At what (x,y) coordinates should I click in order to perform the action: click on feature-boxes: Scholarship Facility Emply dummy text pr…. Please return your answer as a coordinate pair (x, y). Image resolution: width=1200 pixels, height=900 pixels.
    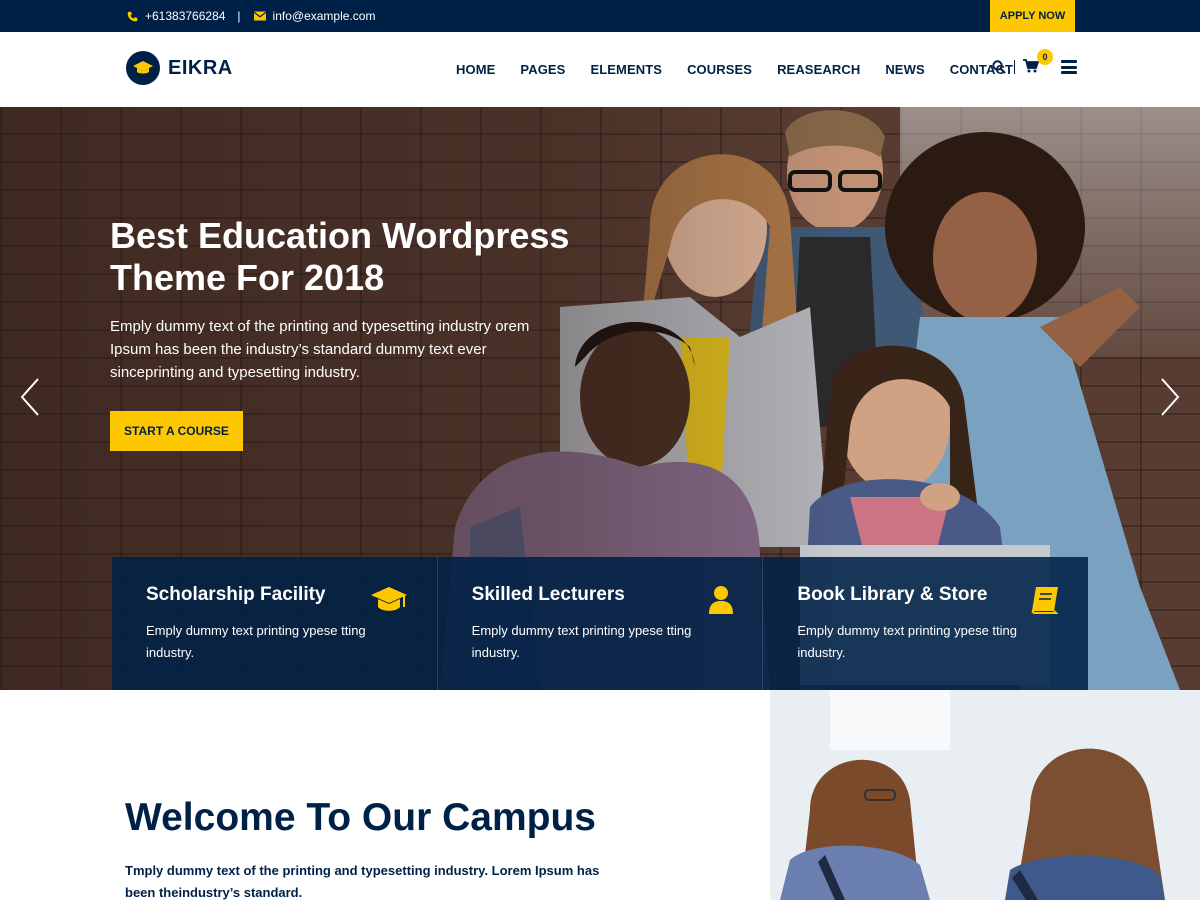
    Looking at the image, I should click on (600, 623).